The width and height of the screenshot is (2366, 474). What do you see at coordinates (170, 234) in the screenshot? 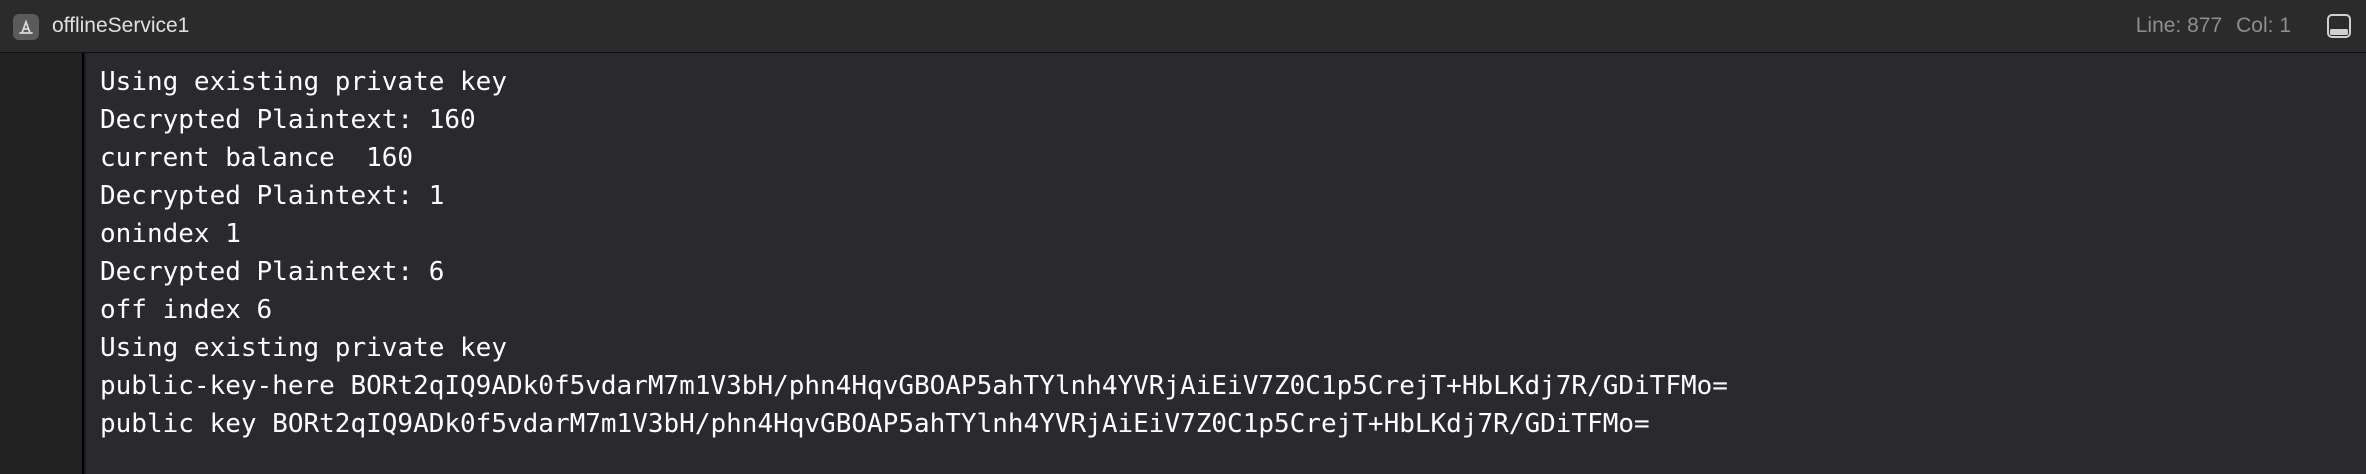
I see `log-line: onindex 1` at bounding box center [170, 234].